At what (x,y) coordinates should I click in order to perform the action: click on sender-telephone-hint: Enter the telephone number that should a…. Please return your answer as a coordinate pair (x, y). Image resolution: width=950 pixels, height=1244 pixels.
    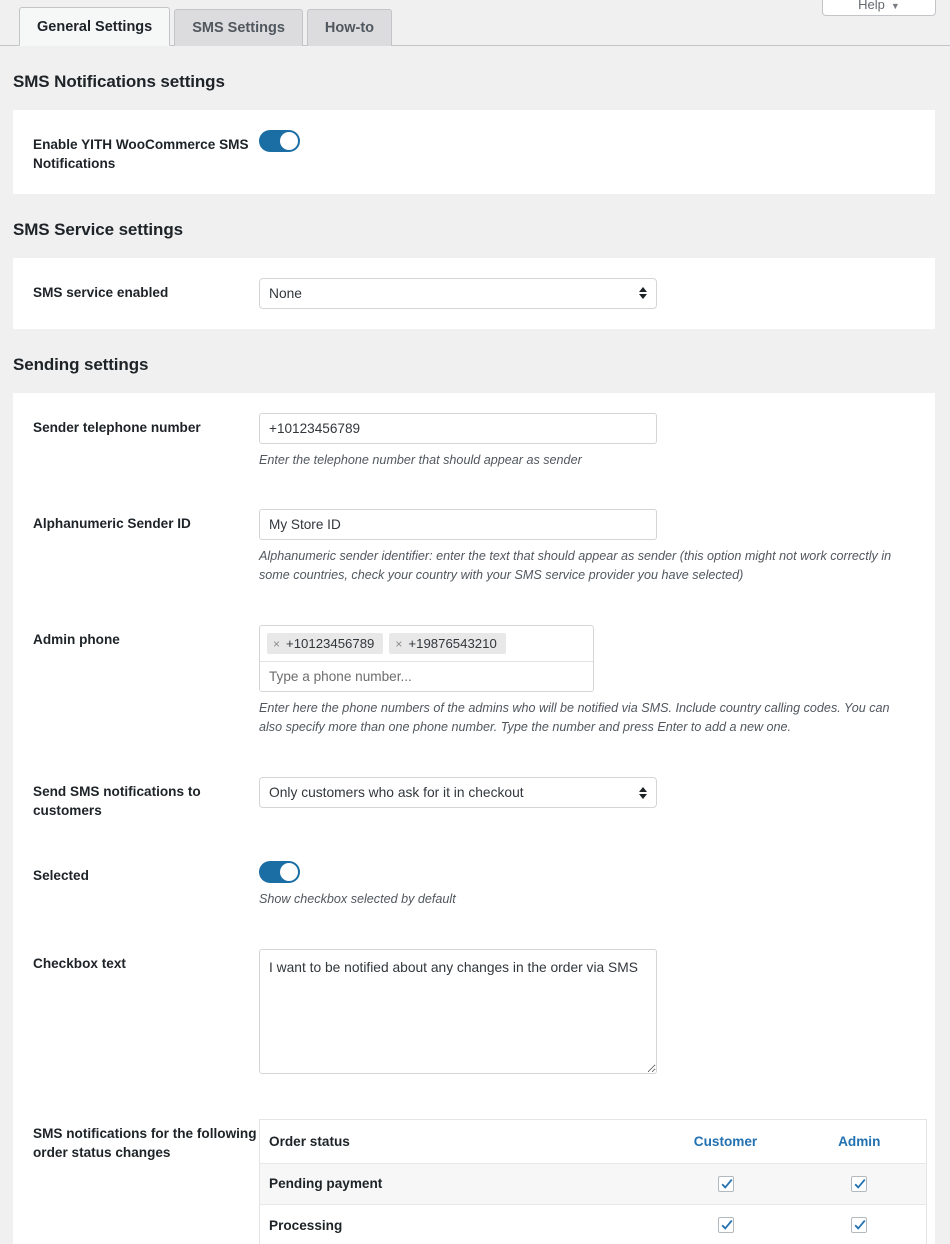
    Looking at the image, I should click on (420, 459).